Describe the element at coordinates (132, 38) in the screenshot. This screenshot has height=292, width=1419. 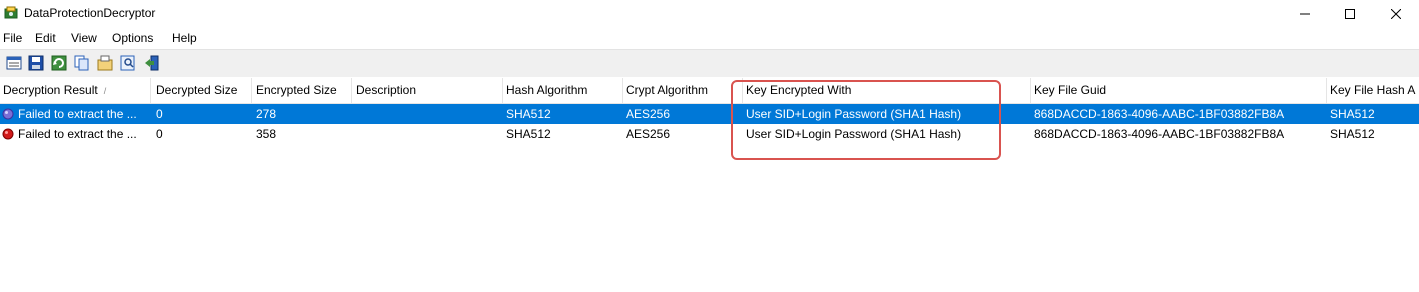
I see `menu-options: Options` at that location.